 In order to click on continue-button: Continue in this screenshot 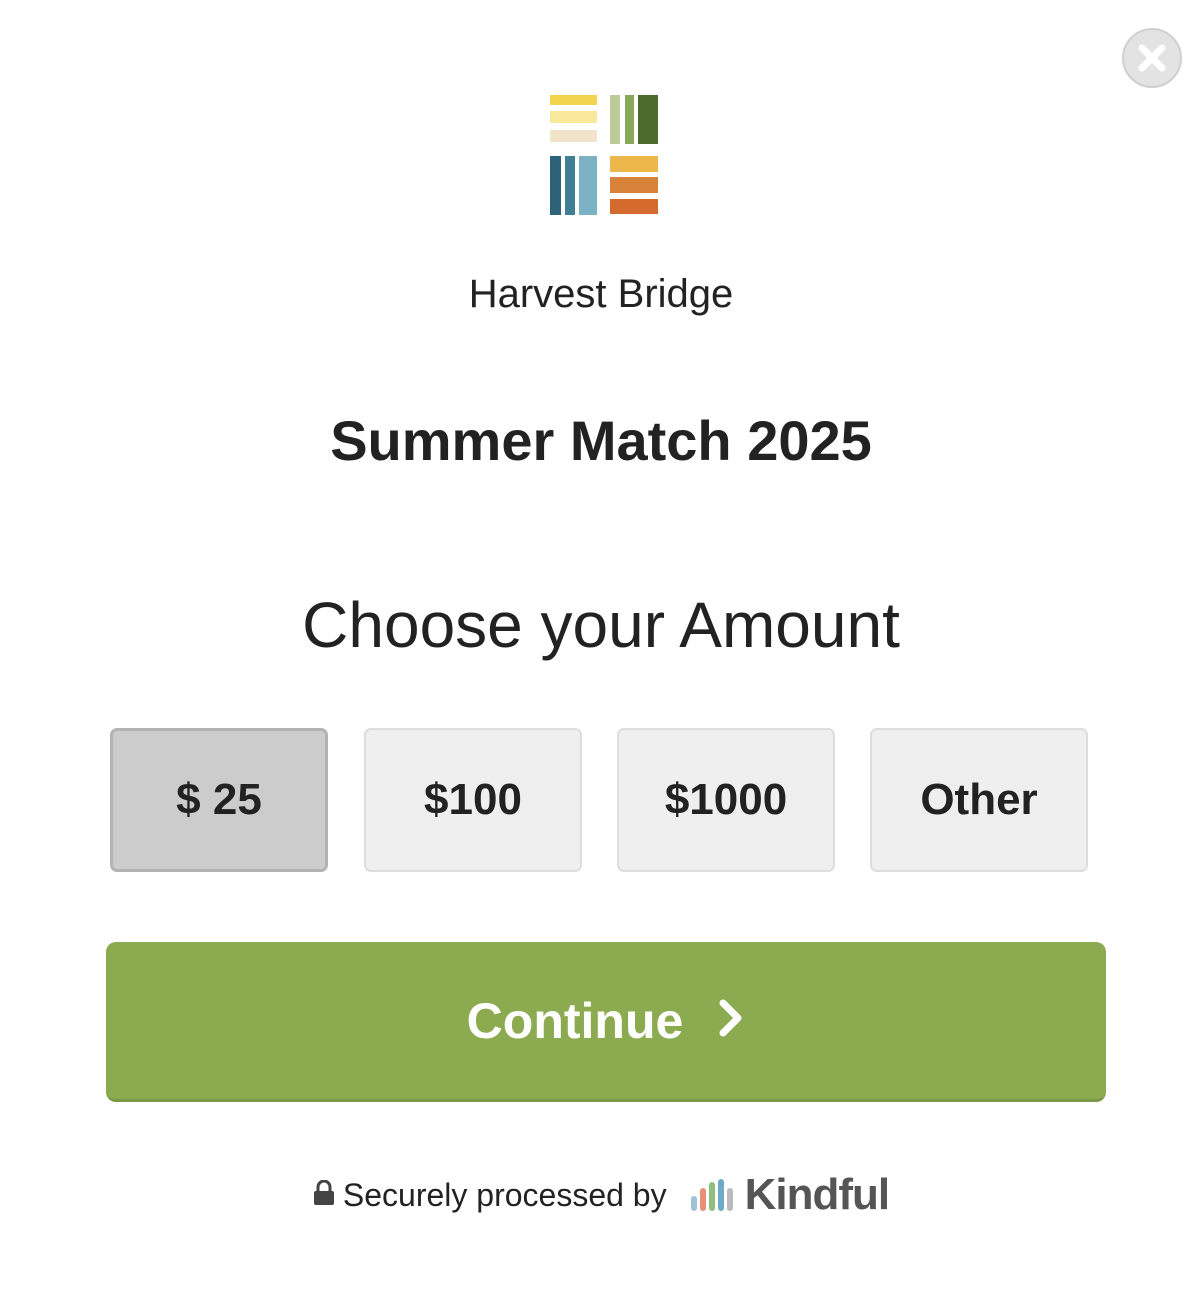, I will do `click(606, 1022)`.